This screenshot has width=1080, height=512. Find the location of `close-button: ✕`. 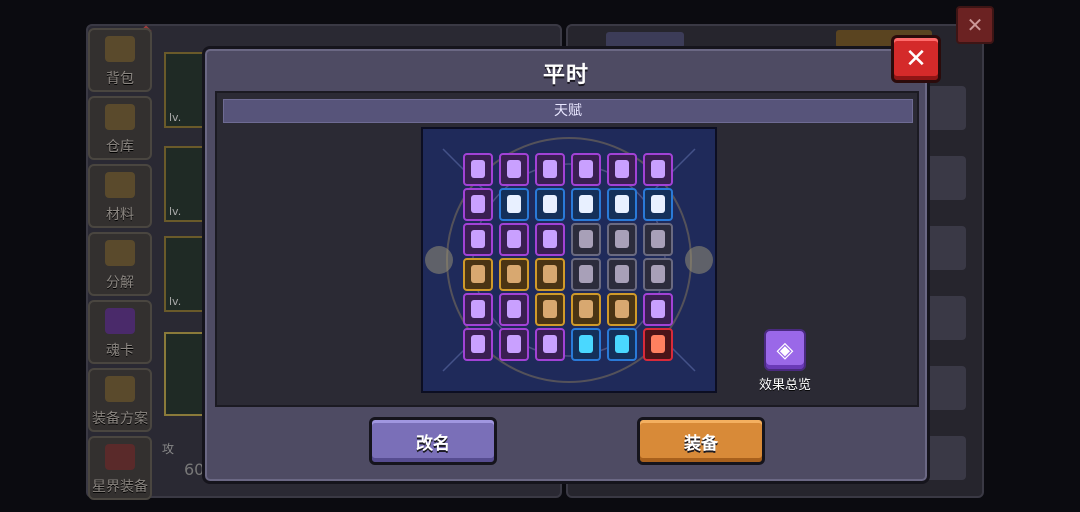

close-button: ✕ is located at coordinates (916, 59).